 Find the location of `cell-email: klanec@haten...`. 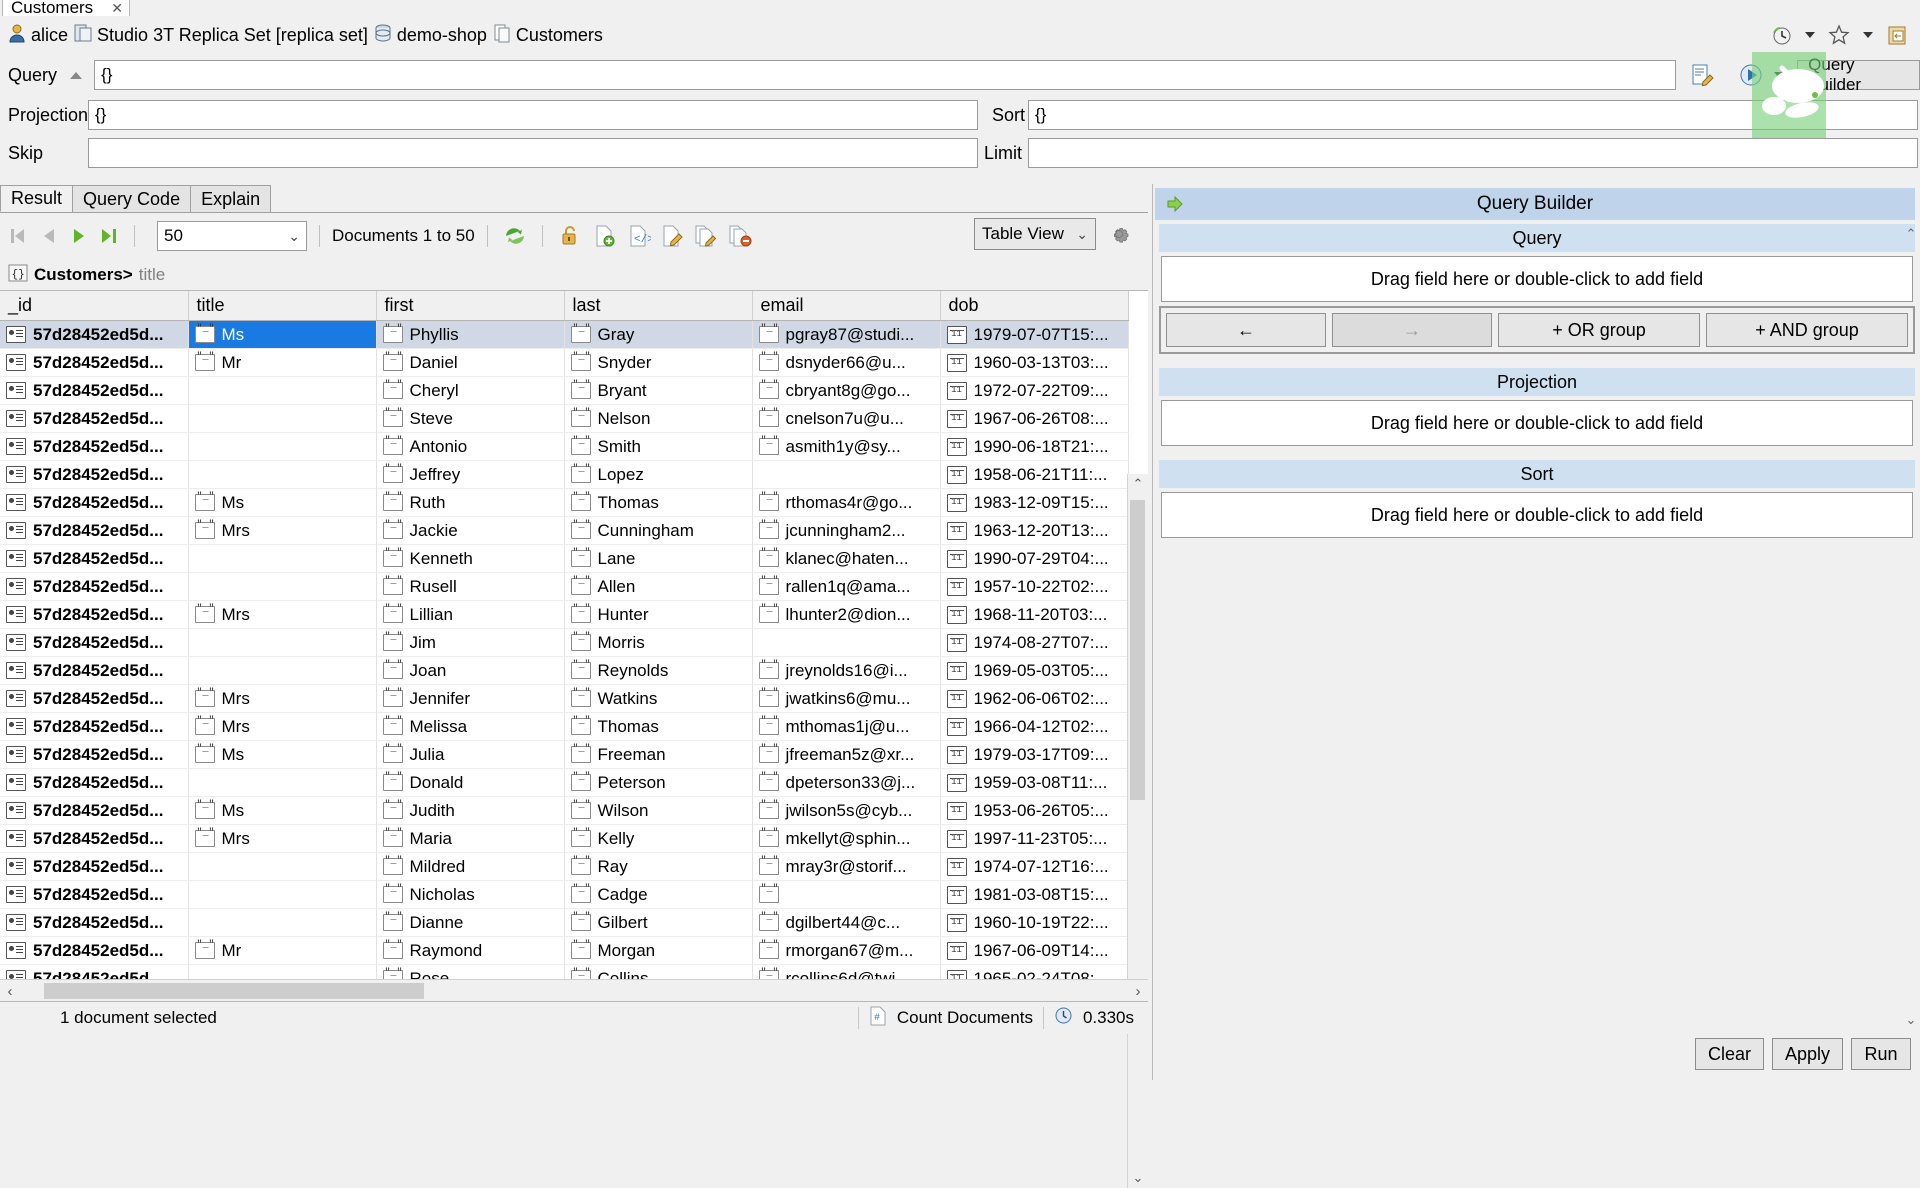

cell-email: klanec@haten... is located at coordinates (846, 558).